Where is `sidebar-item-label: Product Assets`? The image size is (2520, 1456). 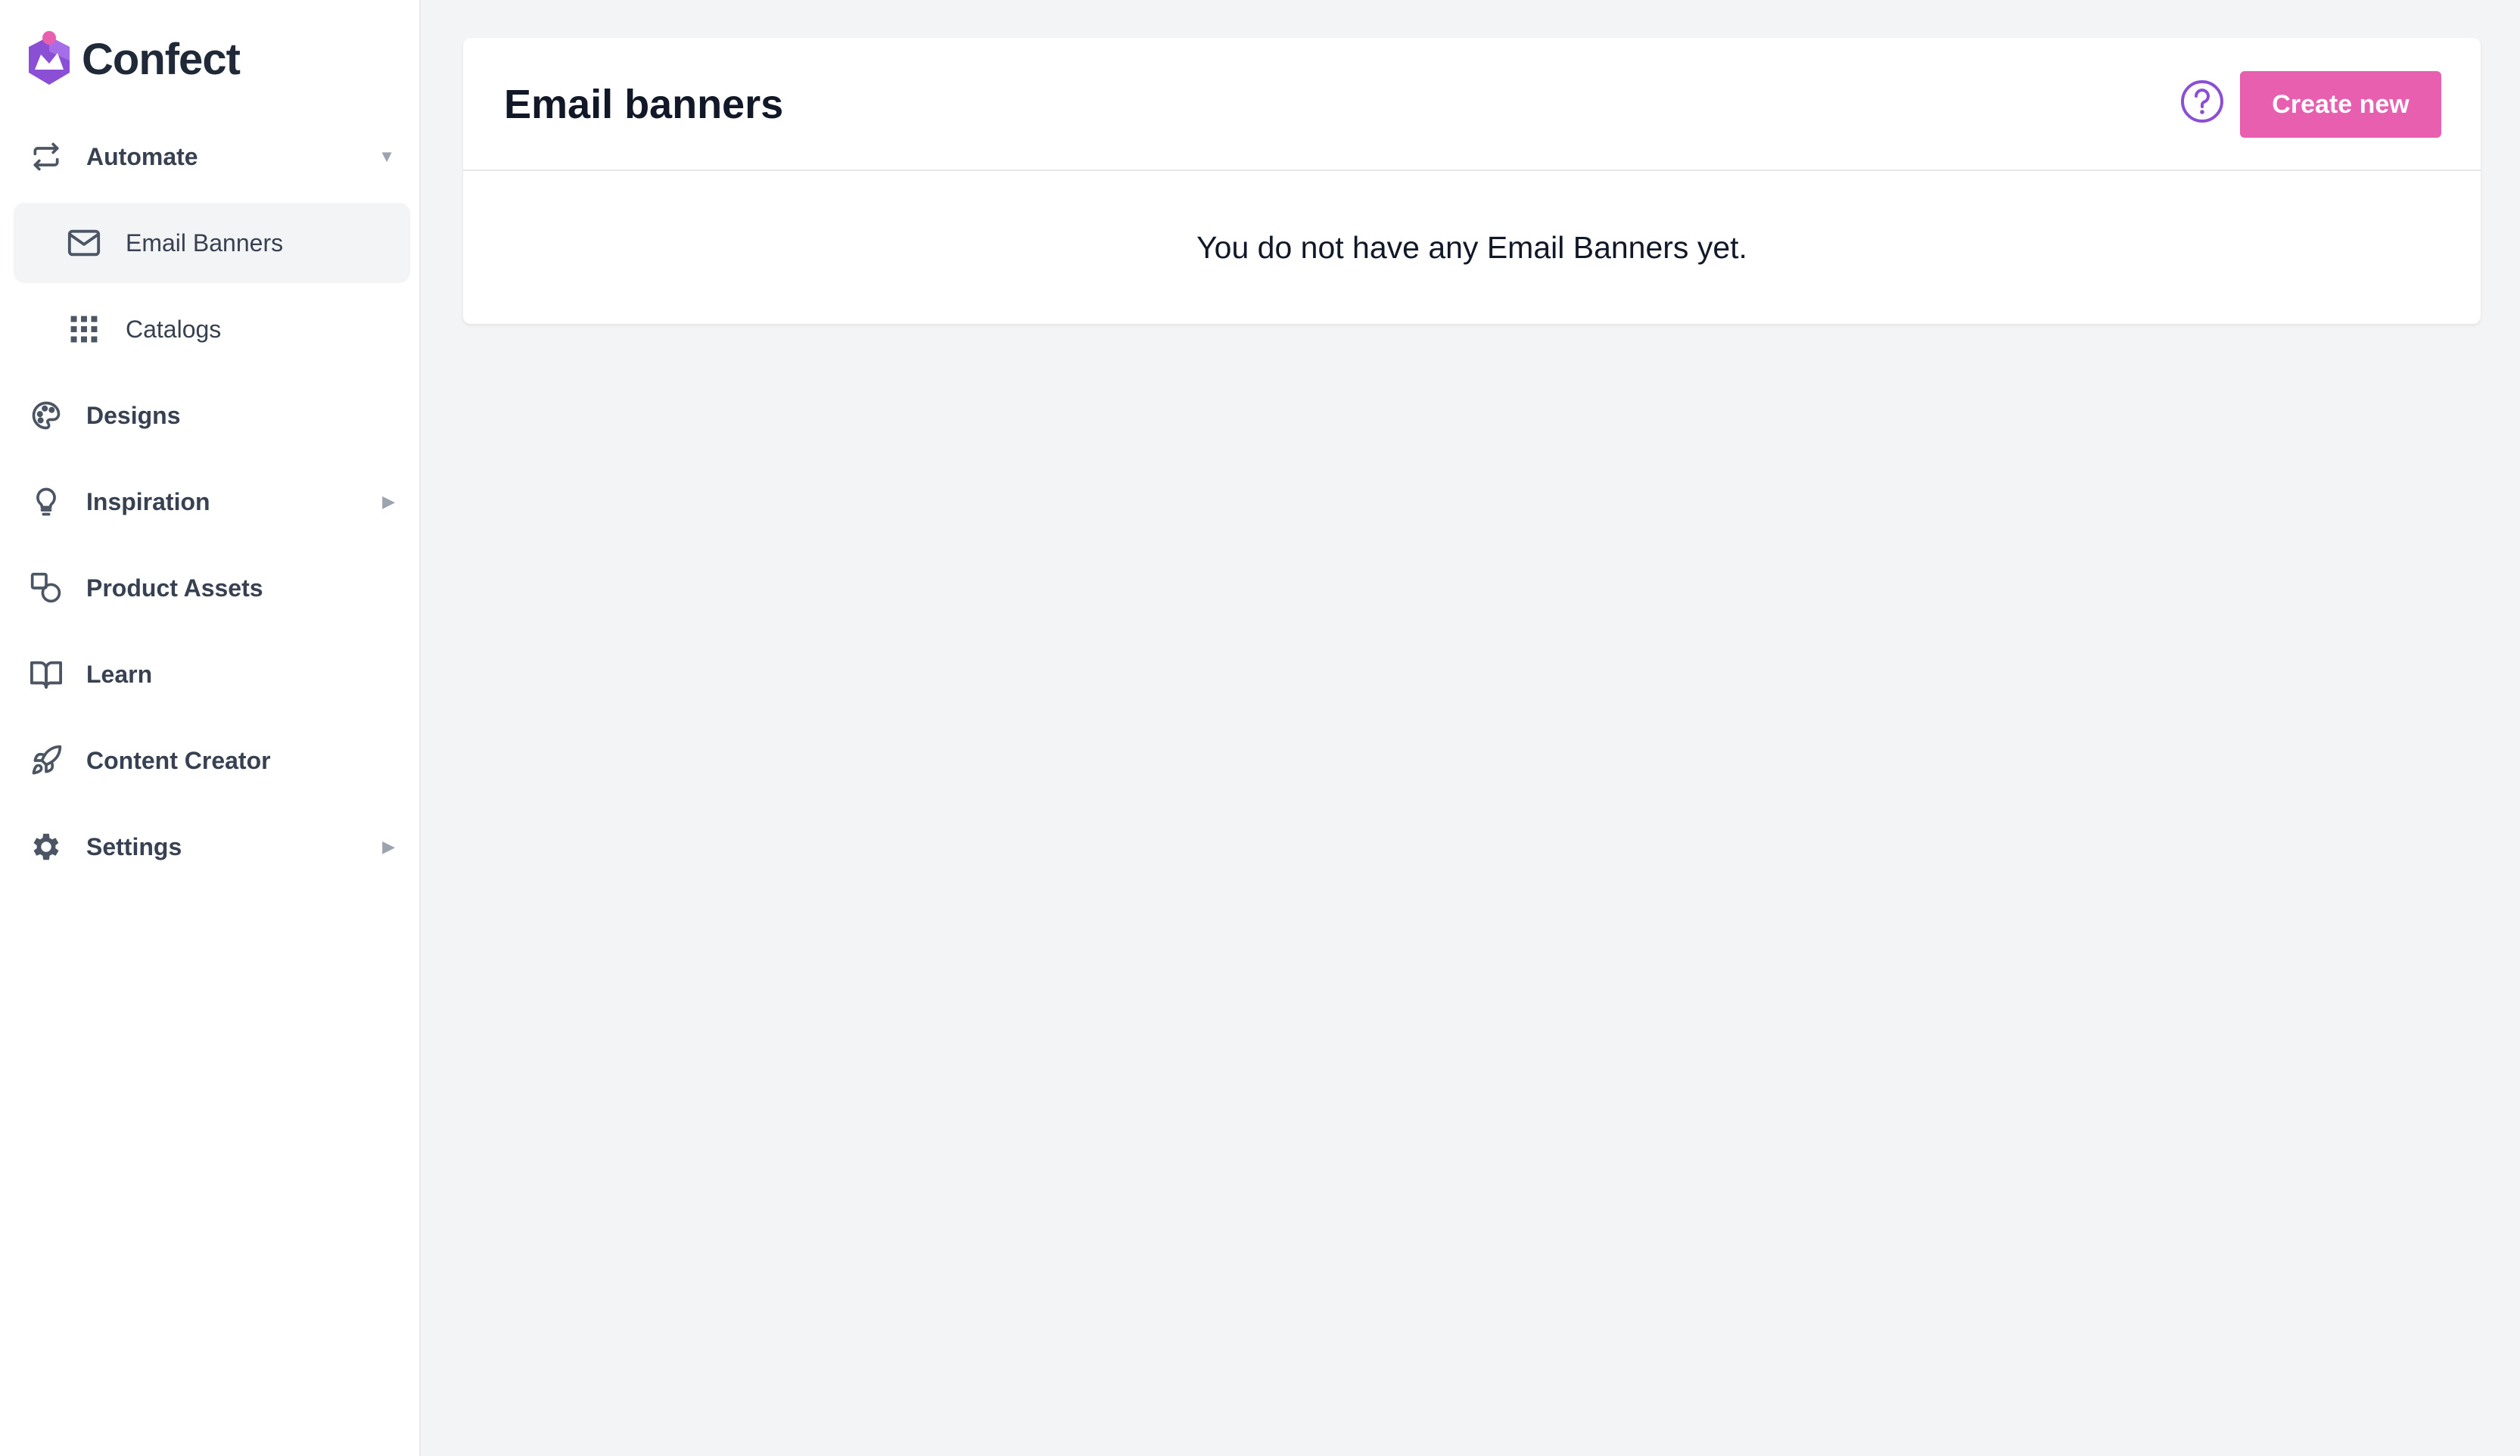 sidebar-item-label: Product Assets is located at coordinates (175, 588).